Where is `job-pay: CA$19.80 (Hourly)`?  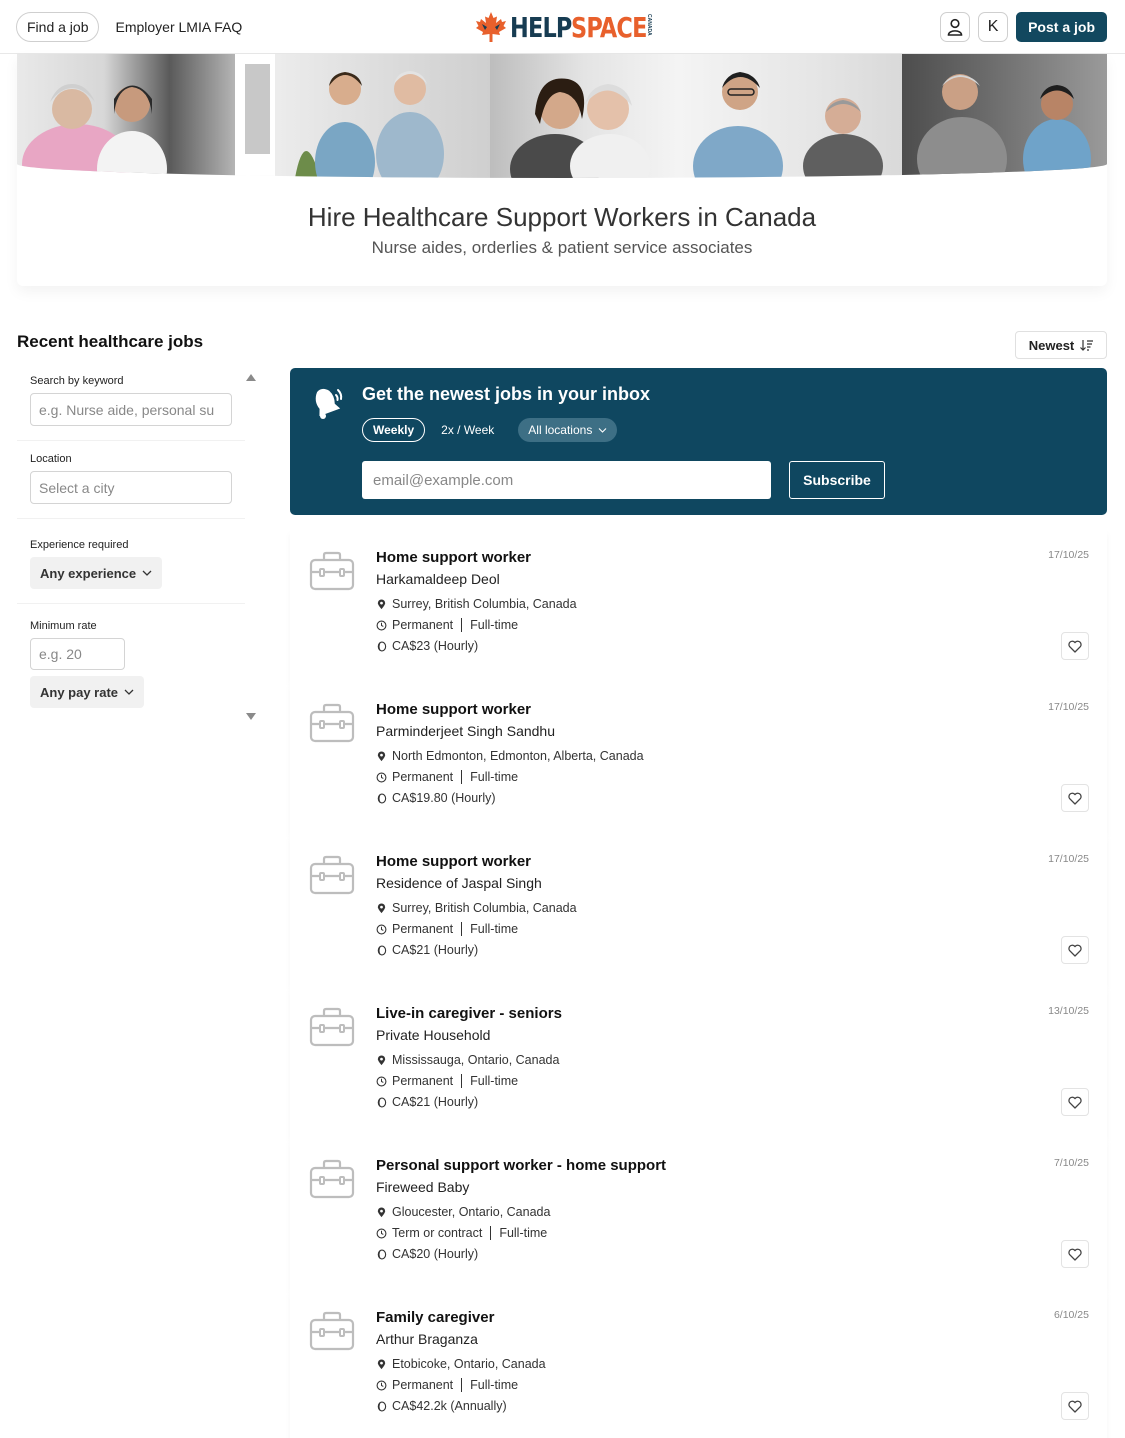 job-pay: CA$19.80 (Hourly) is located at coordinates (436, 798).